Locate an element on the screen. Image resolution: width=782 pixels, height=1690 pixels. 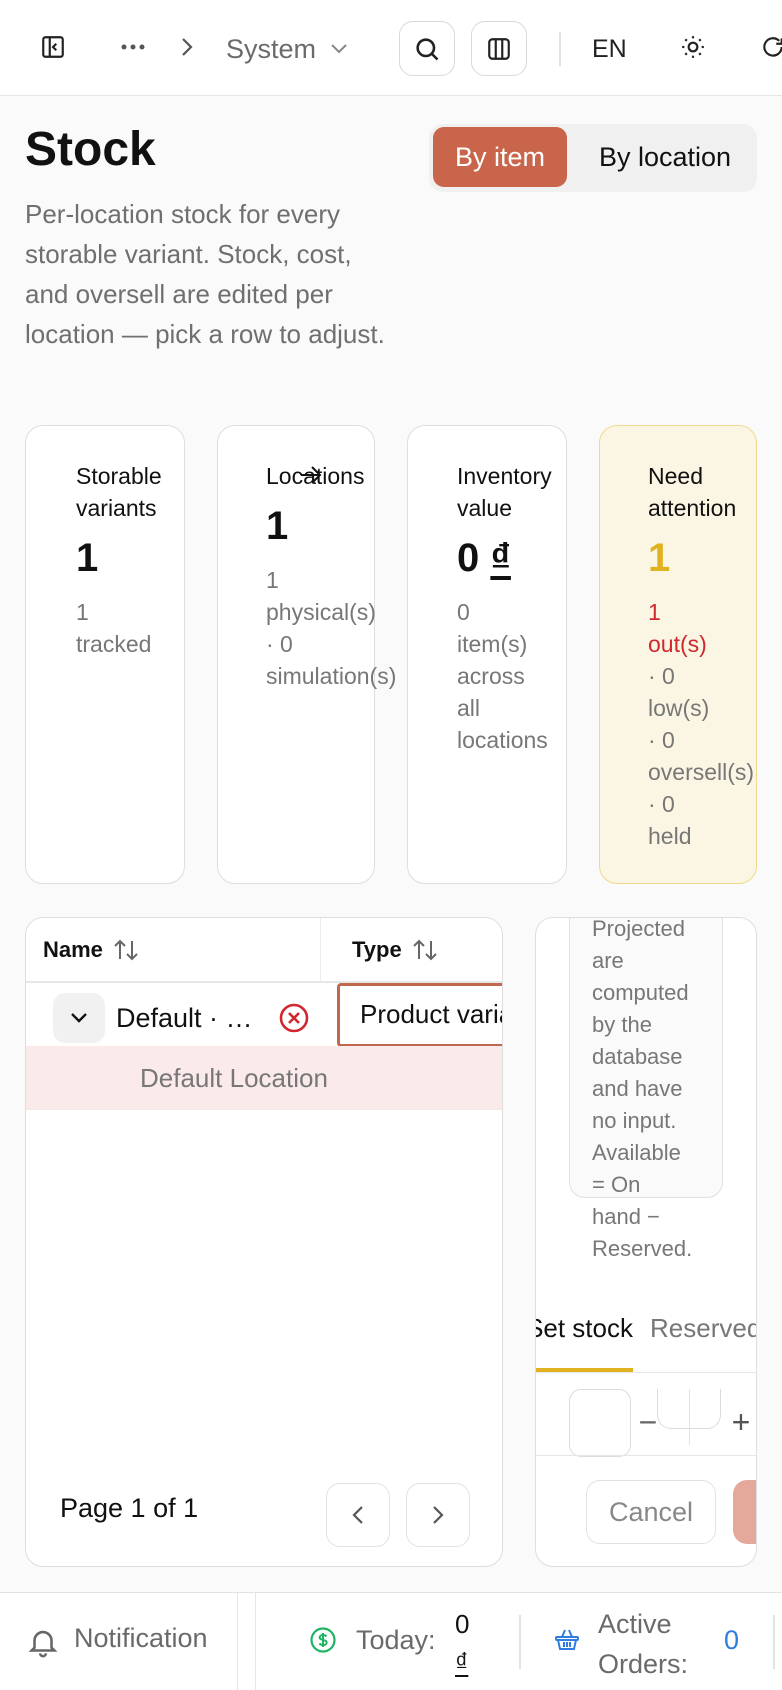
columns-icon is located at coordinates (499, 48).